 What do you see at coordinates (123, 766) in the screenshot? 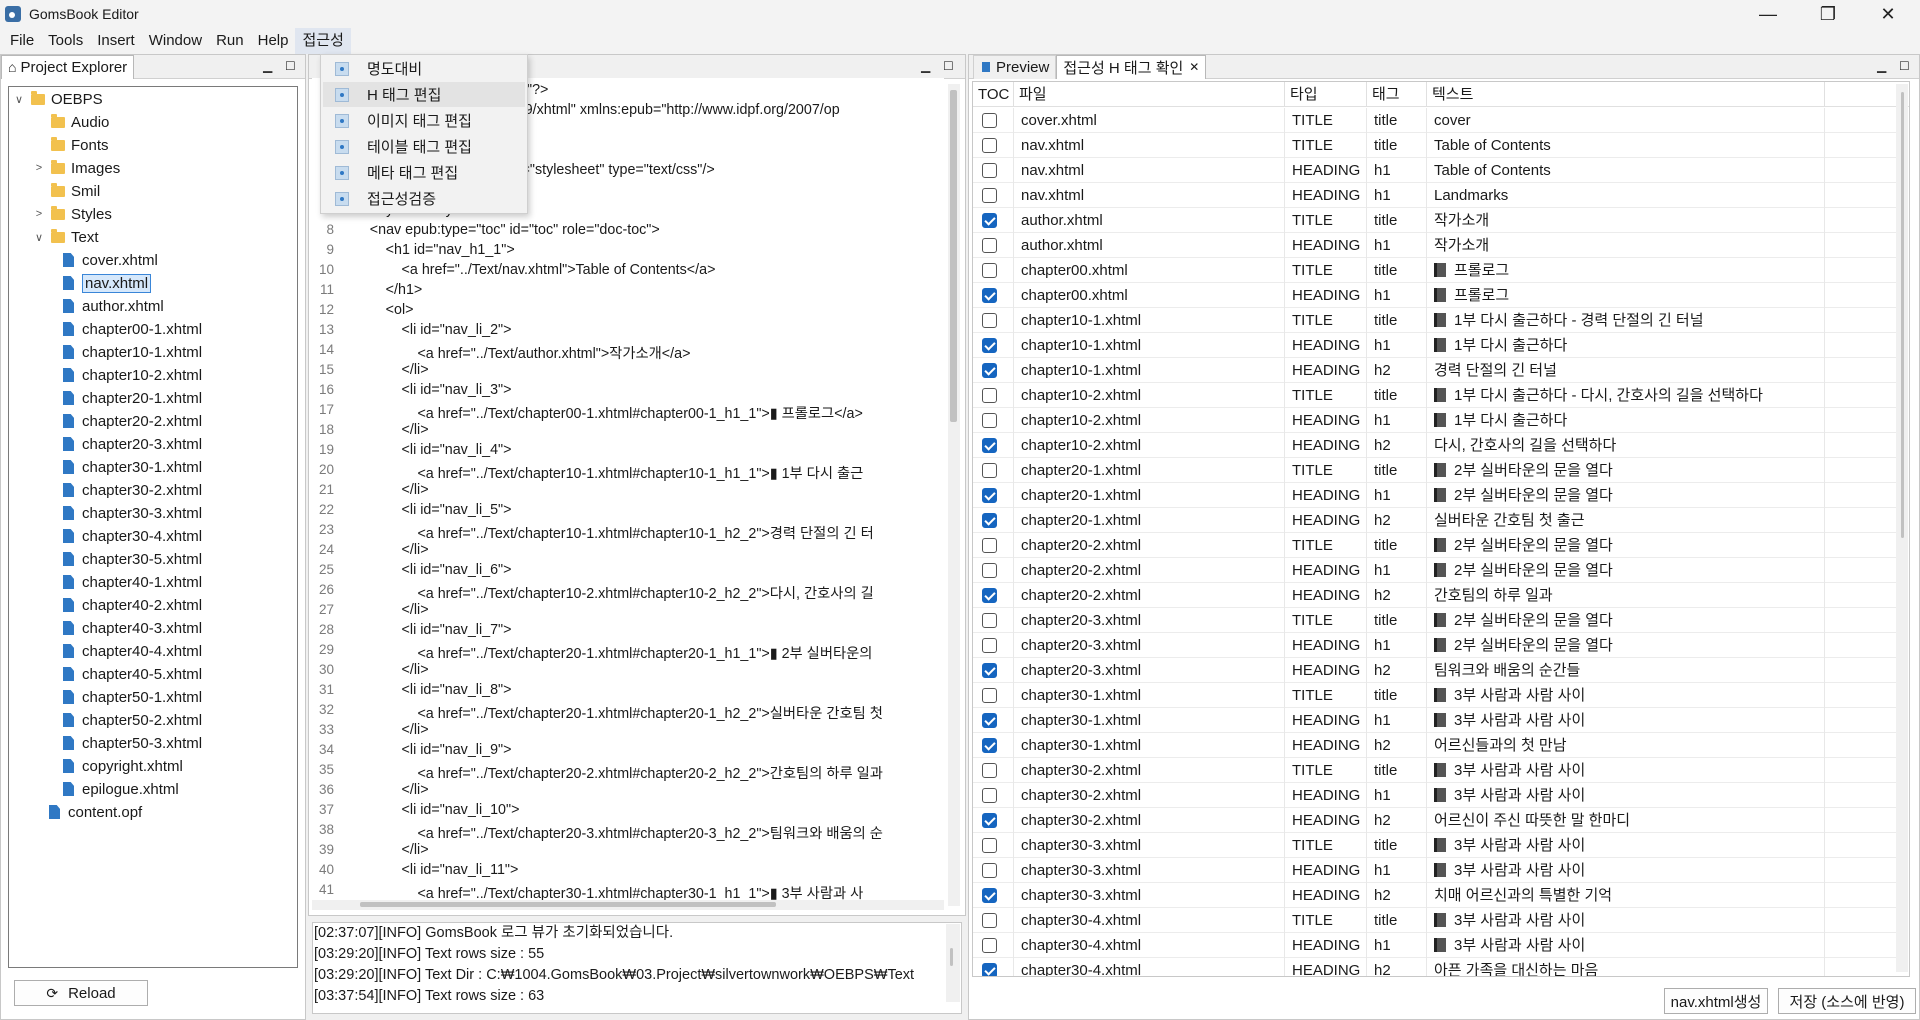
I see `tree-file: copyright.xhtml` at bounding box center [123, 766].